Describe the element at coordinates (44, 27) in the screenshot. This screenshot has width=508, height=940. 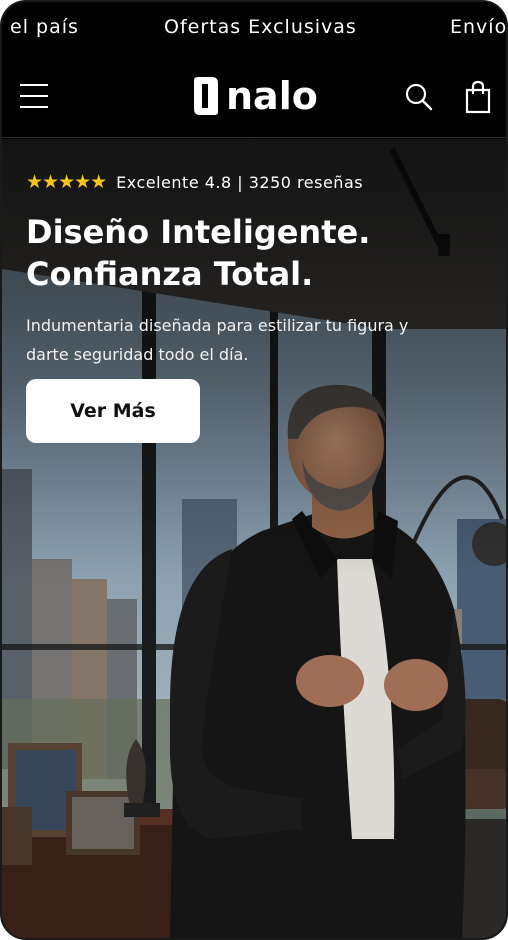
I see `announcement-item: el país` at that location.